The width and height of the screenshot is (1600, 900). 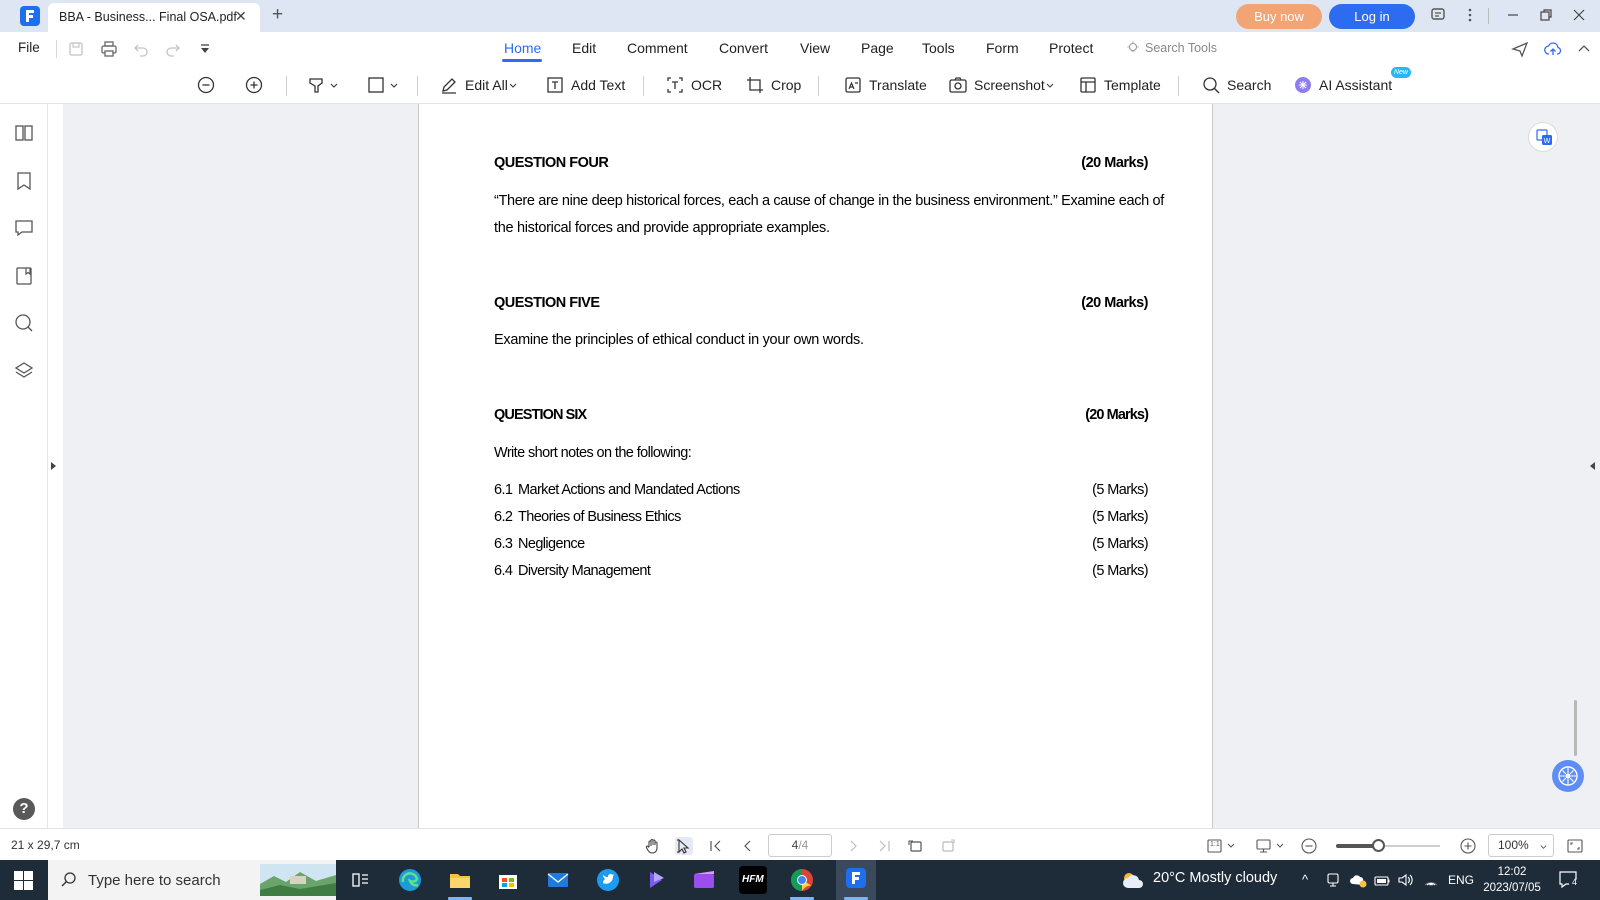 What do you see at coordinates (657, 48) in the screenshot?
I see `tab-comment: Comment` at bounding box center [657, 48].